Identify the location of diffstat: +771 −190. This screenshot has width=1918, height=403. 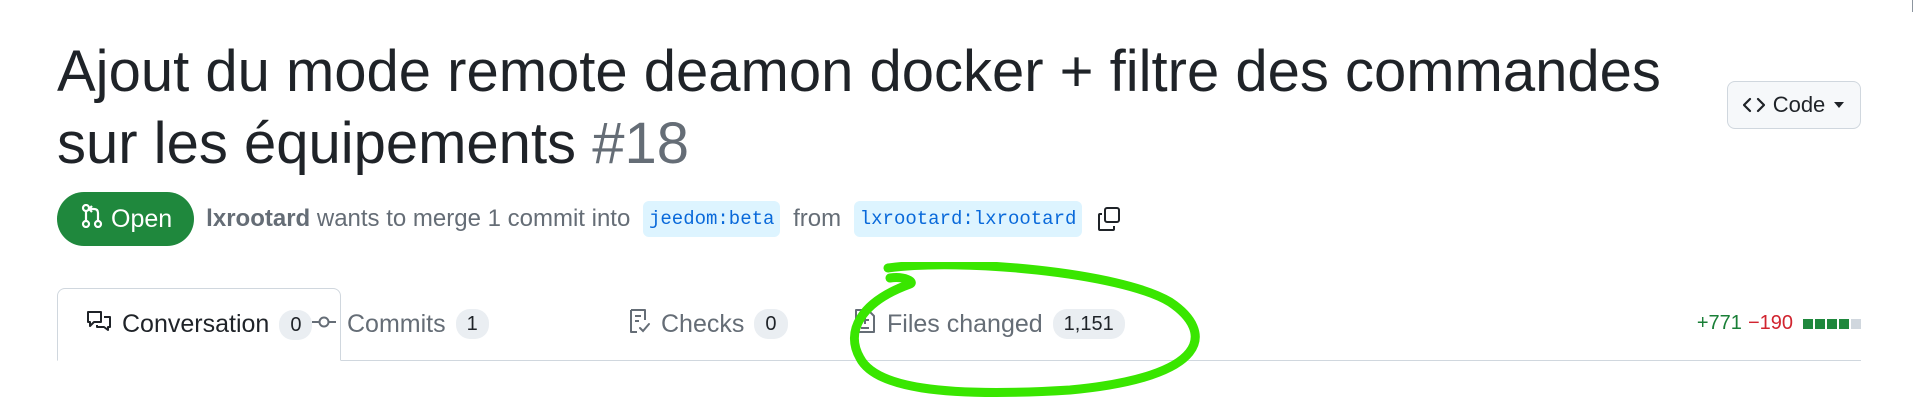
(1779, 323).